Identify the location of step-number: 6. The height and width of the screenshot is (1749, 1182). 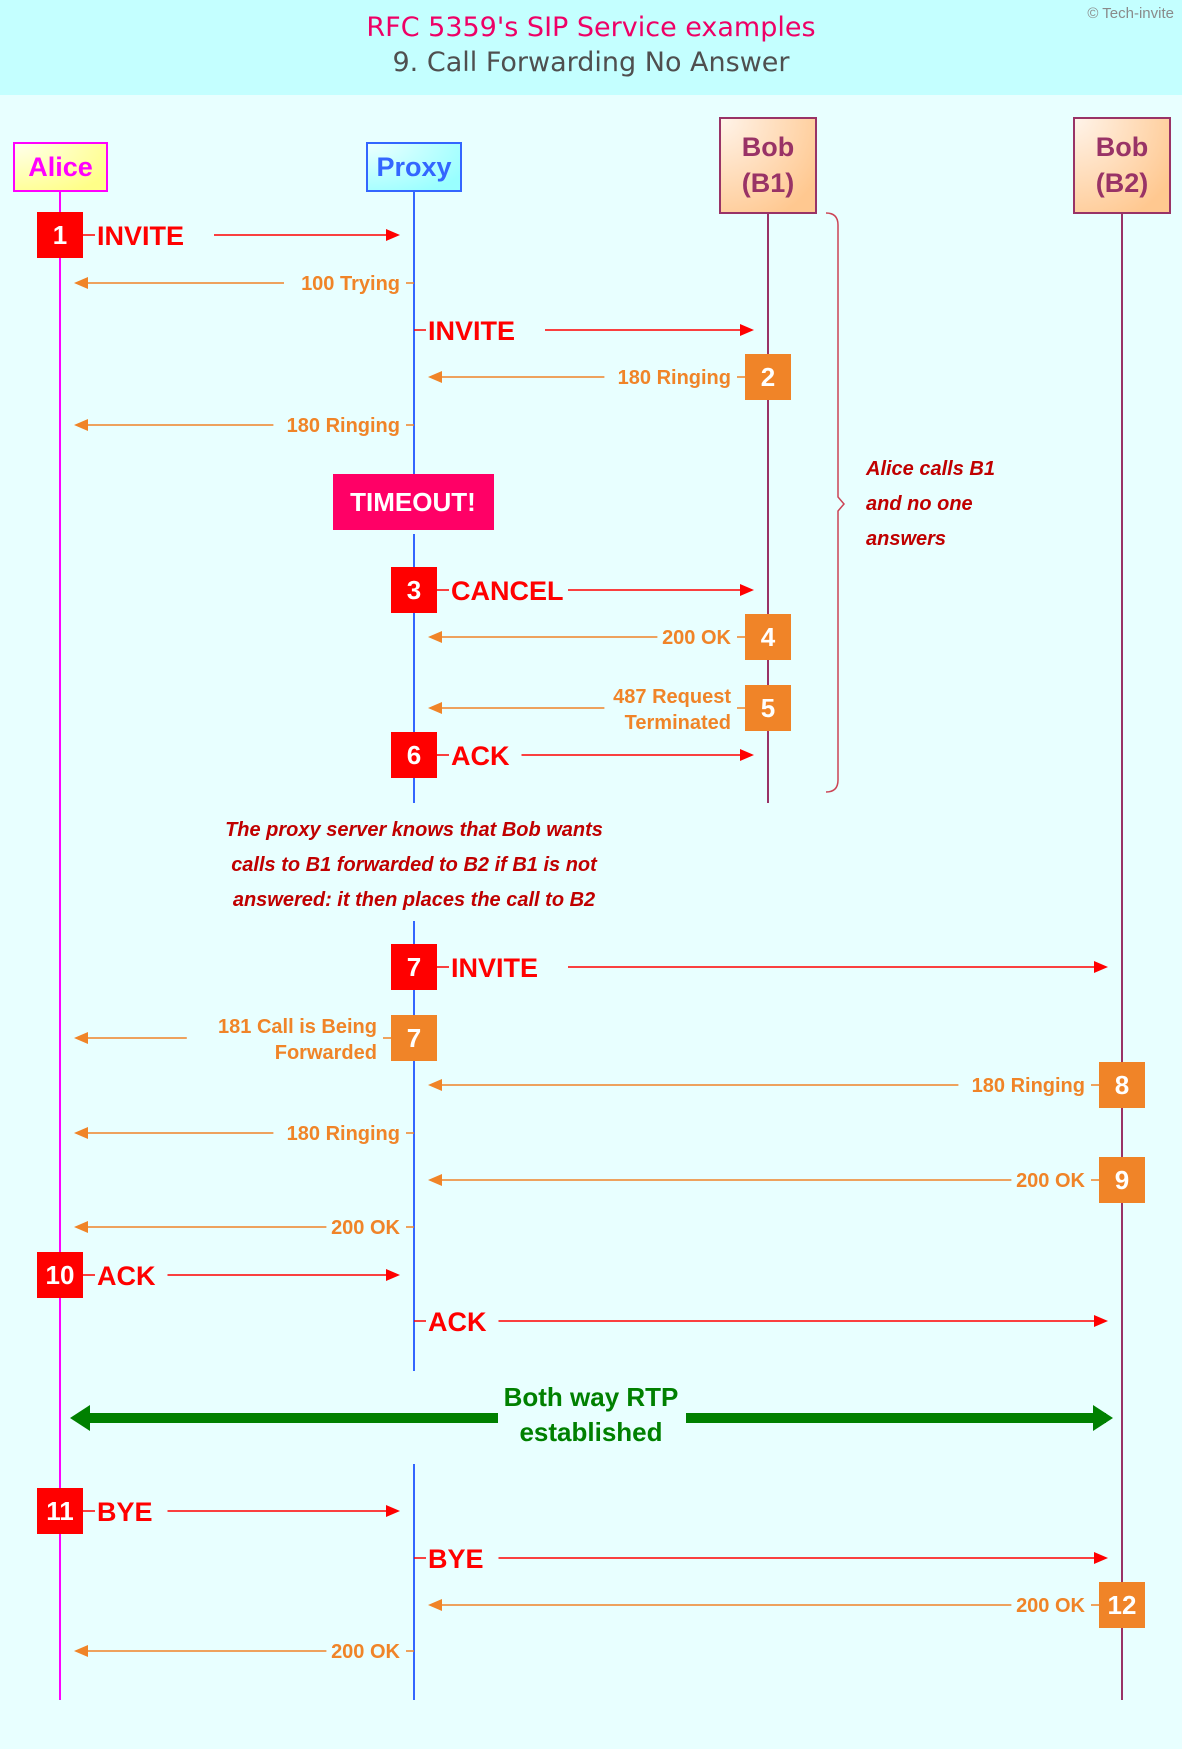
(414, 755).